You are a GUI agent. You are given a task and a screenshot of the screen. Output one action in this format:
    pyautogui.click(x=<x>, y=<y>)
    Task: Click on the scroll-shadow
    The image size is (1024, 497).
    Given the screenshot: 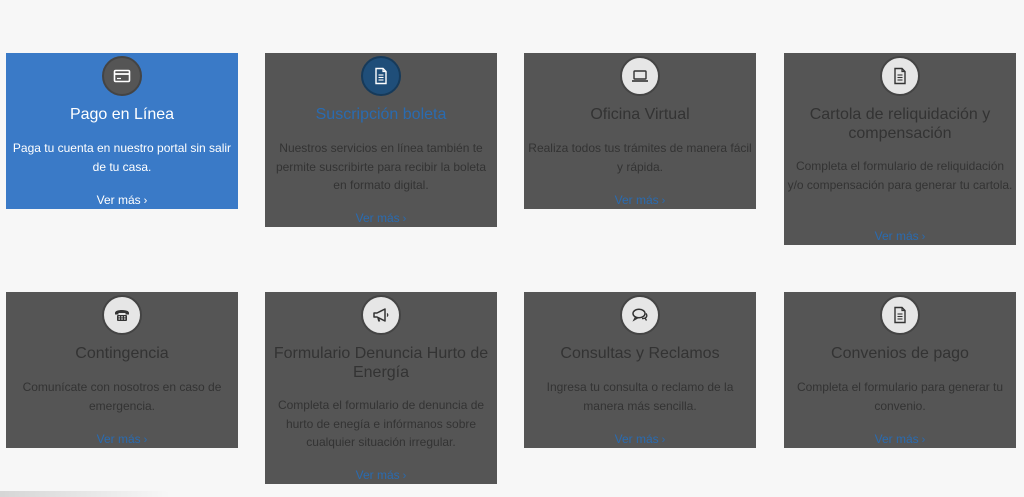 What is the action you would take?
    pyautogui.click(x=85, y=494)
    